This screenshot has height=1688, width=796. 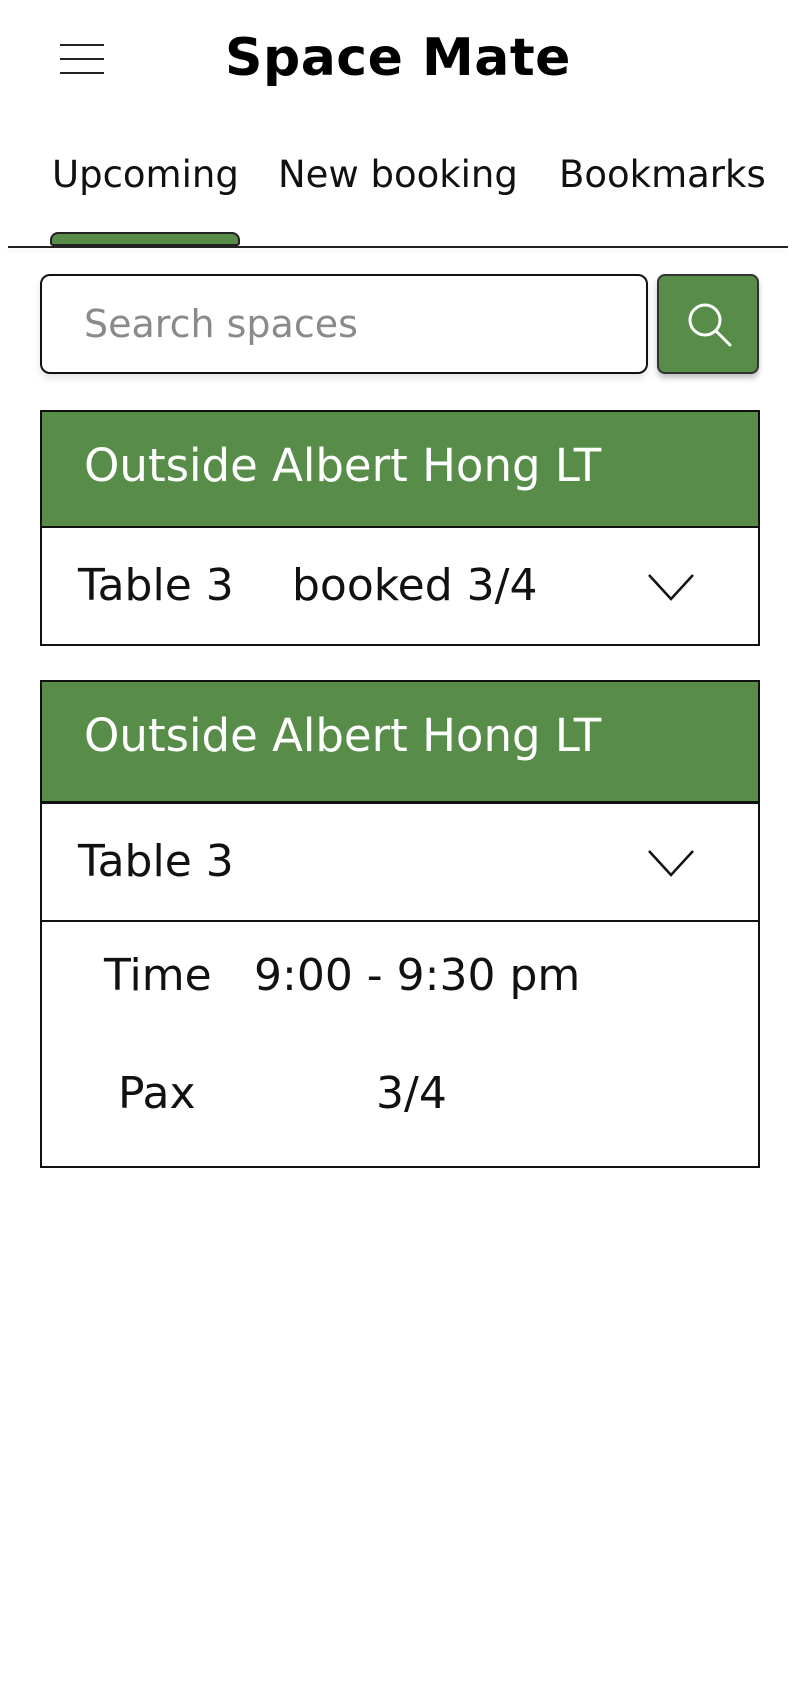 What do you see at coordinates (145, 175) in the screenshot?
I see `tab-upcoming: Upcoming` at bounding box center [145, 175].